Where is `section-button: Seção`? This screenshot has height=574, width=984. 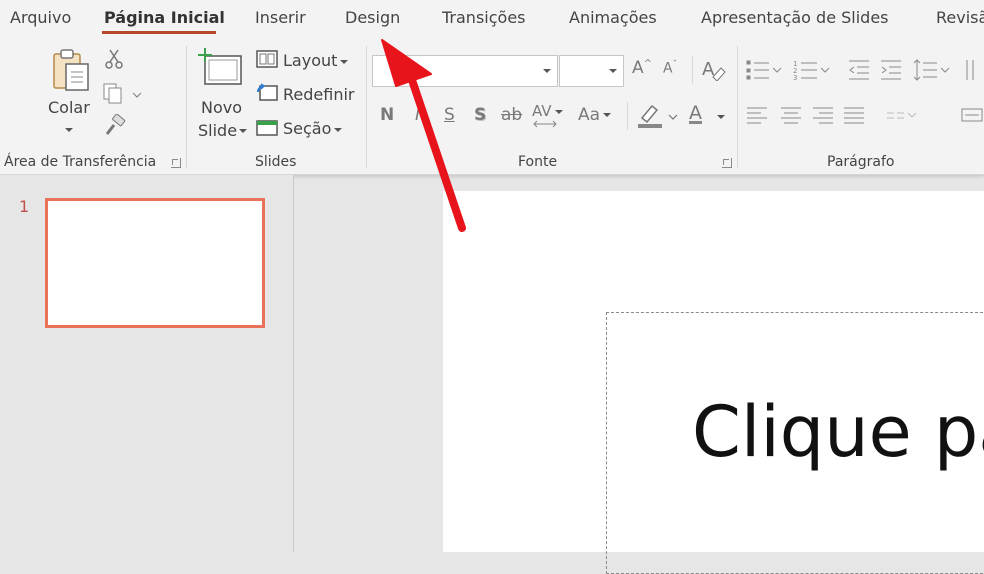 section-button: Seção is located at coordinates (313, 128).